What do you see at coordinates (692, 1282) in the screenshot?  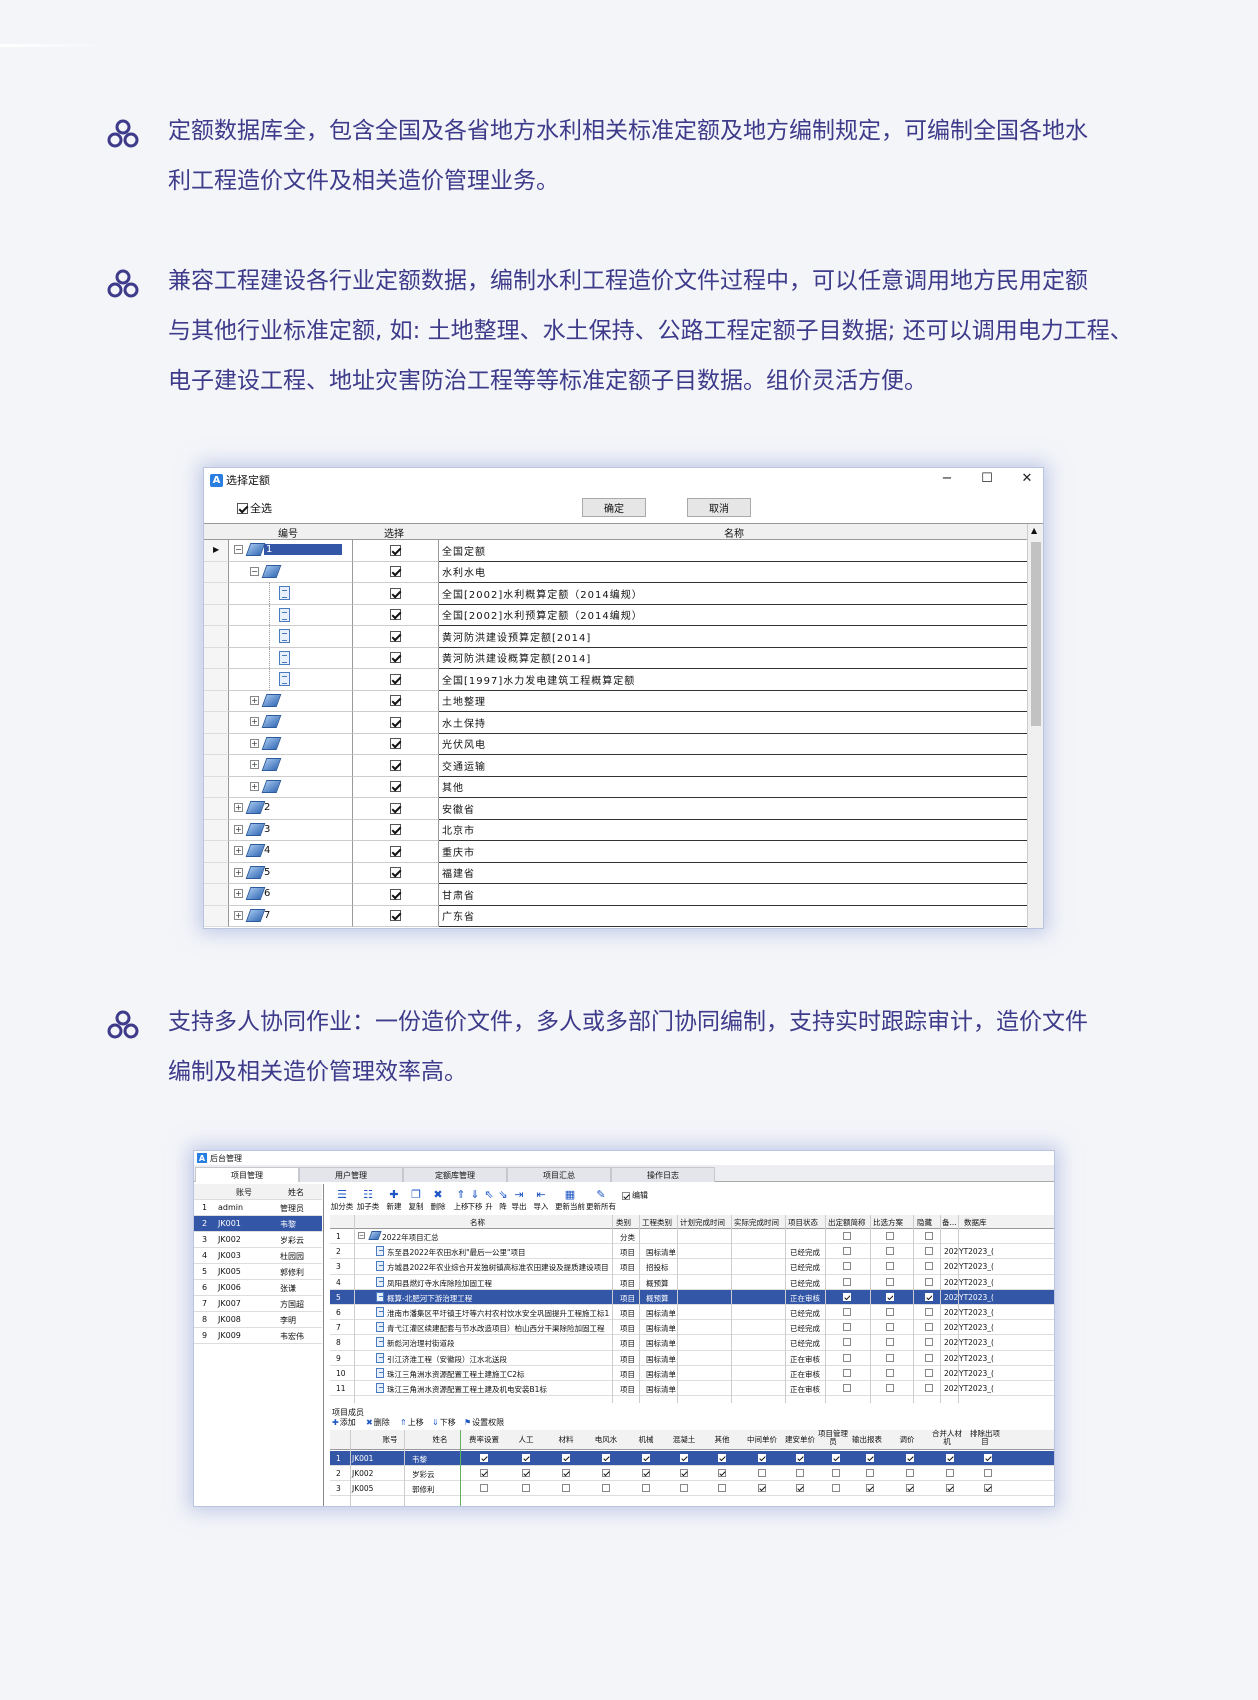 I see `project-row: 4 凤阳县燃灯寺水库除险加固工程 项目 概预算 已经完成 202 YT2023_(` at bounding box center [692, 1282].